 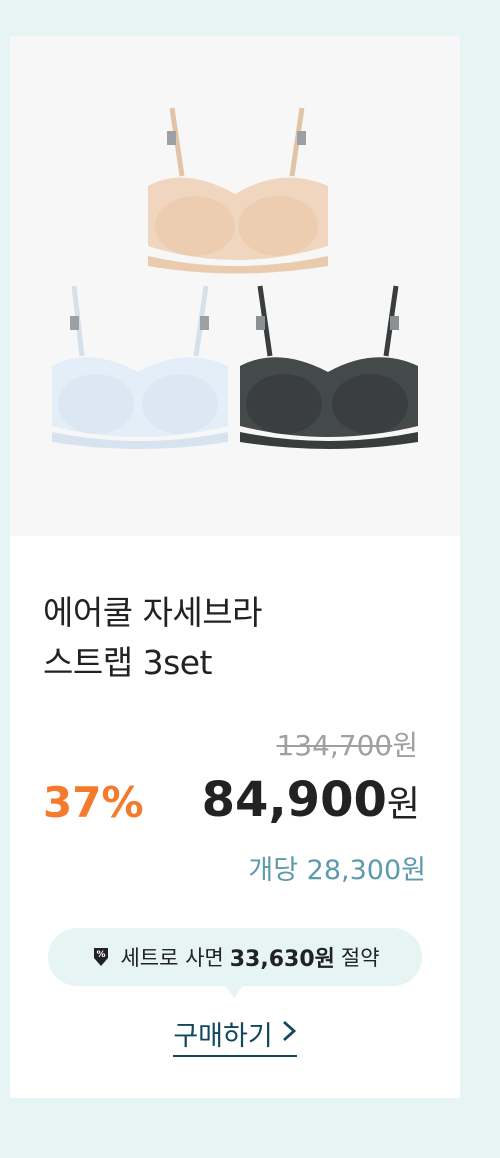 I want to click on light-blue-bra, so click(x=140, y=367).